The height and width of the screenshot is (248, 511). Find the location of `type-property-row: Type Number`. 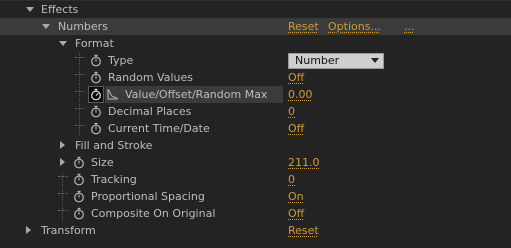

type-property-row: Type Number is located at coordinates (255, 60).